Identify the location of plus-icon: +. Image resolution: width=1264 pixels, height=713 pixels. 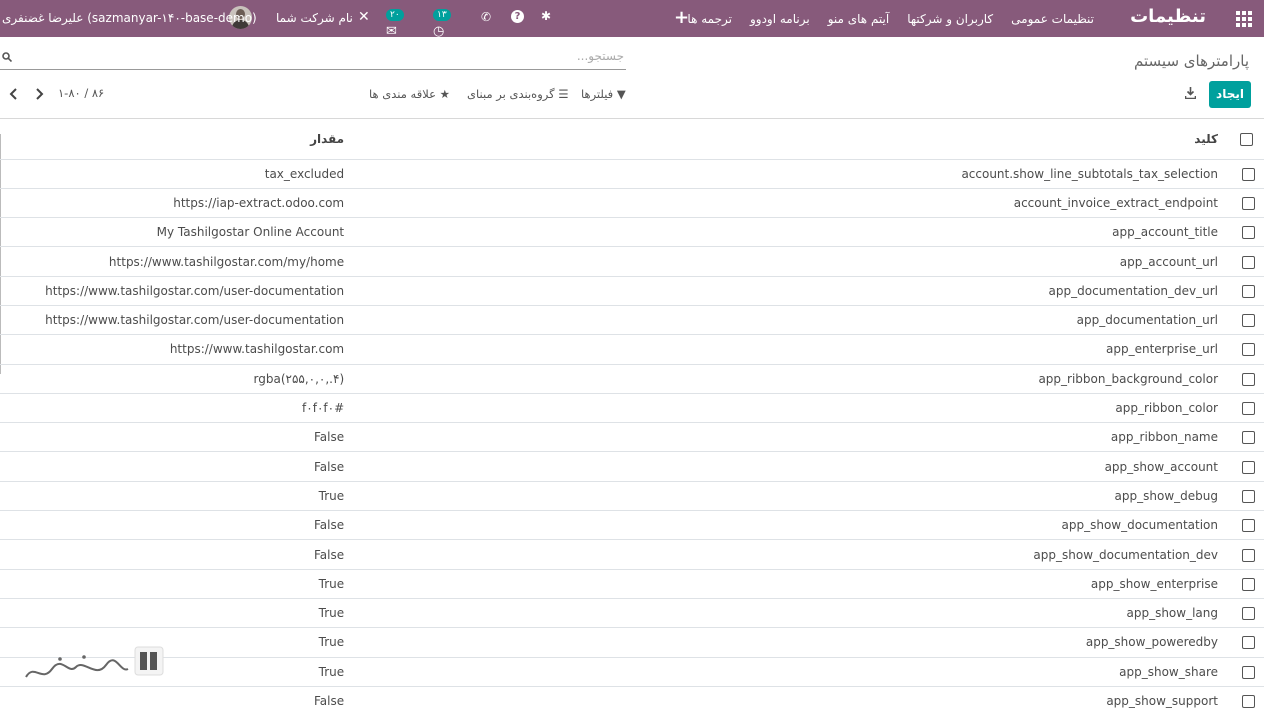
(681, 17).